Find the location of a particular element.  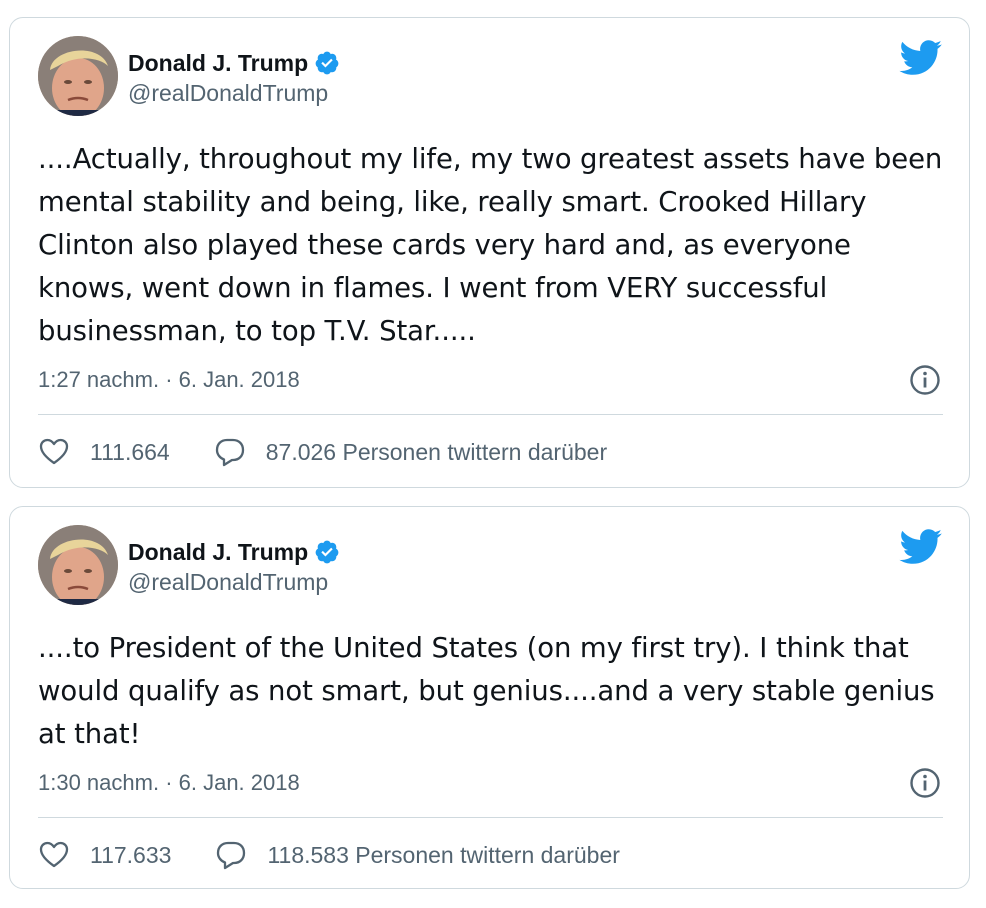

conversation-button: 87.026 Personen twittern darüber is located at coordinates (410, 452).